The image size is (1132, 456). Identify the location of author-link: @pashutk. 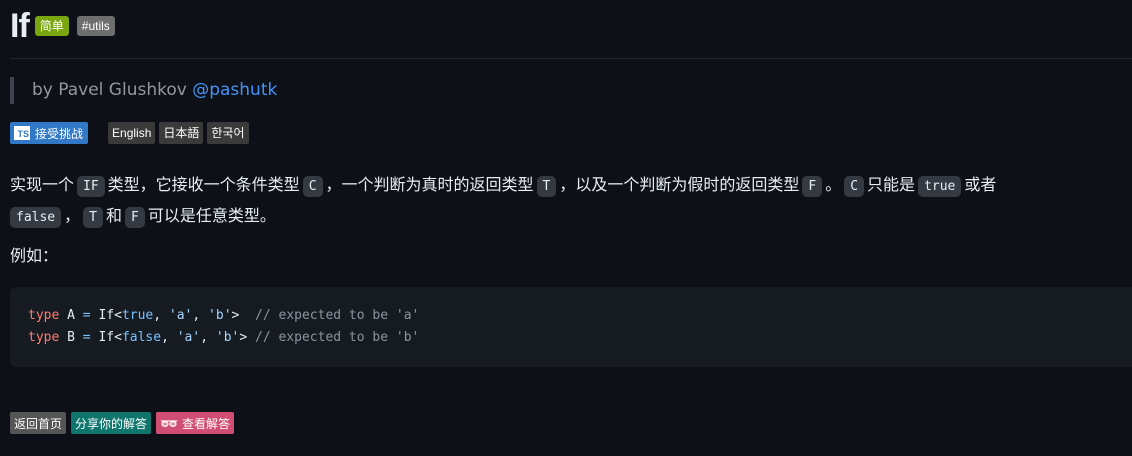
(234, 90).